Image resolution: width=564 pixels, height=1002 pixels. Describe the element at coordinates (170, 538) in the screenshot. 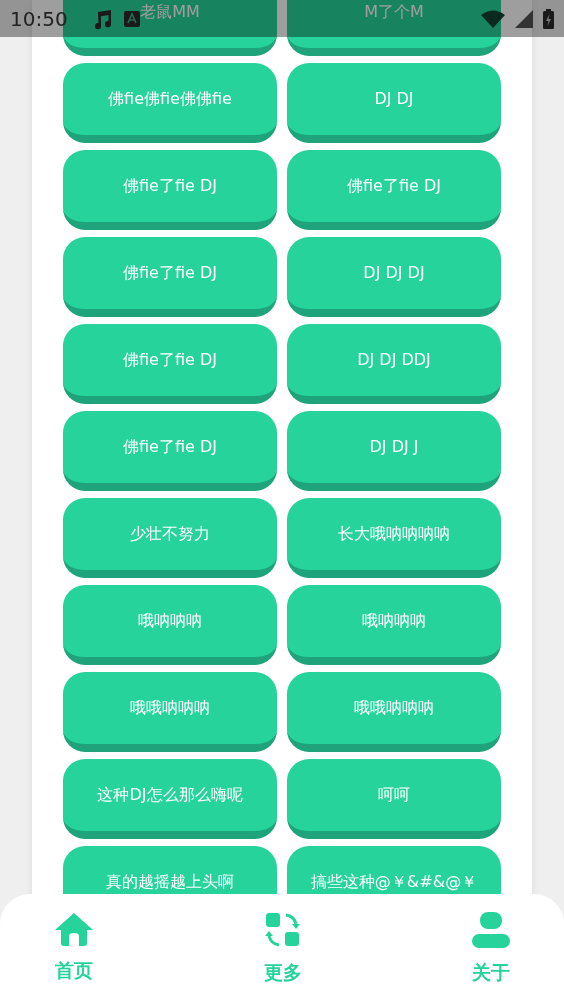

I see `song-button: 少壮不努力` at that location.